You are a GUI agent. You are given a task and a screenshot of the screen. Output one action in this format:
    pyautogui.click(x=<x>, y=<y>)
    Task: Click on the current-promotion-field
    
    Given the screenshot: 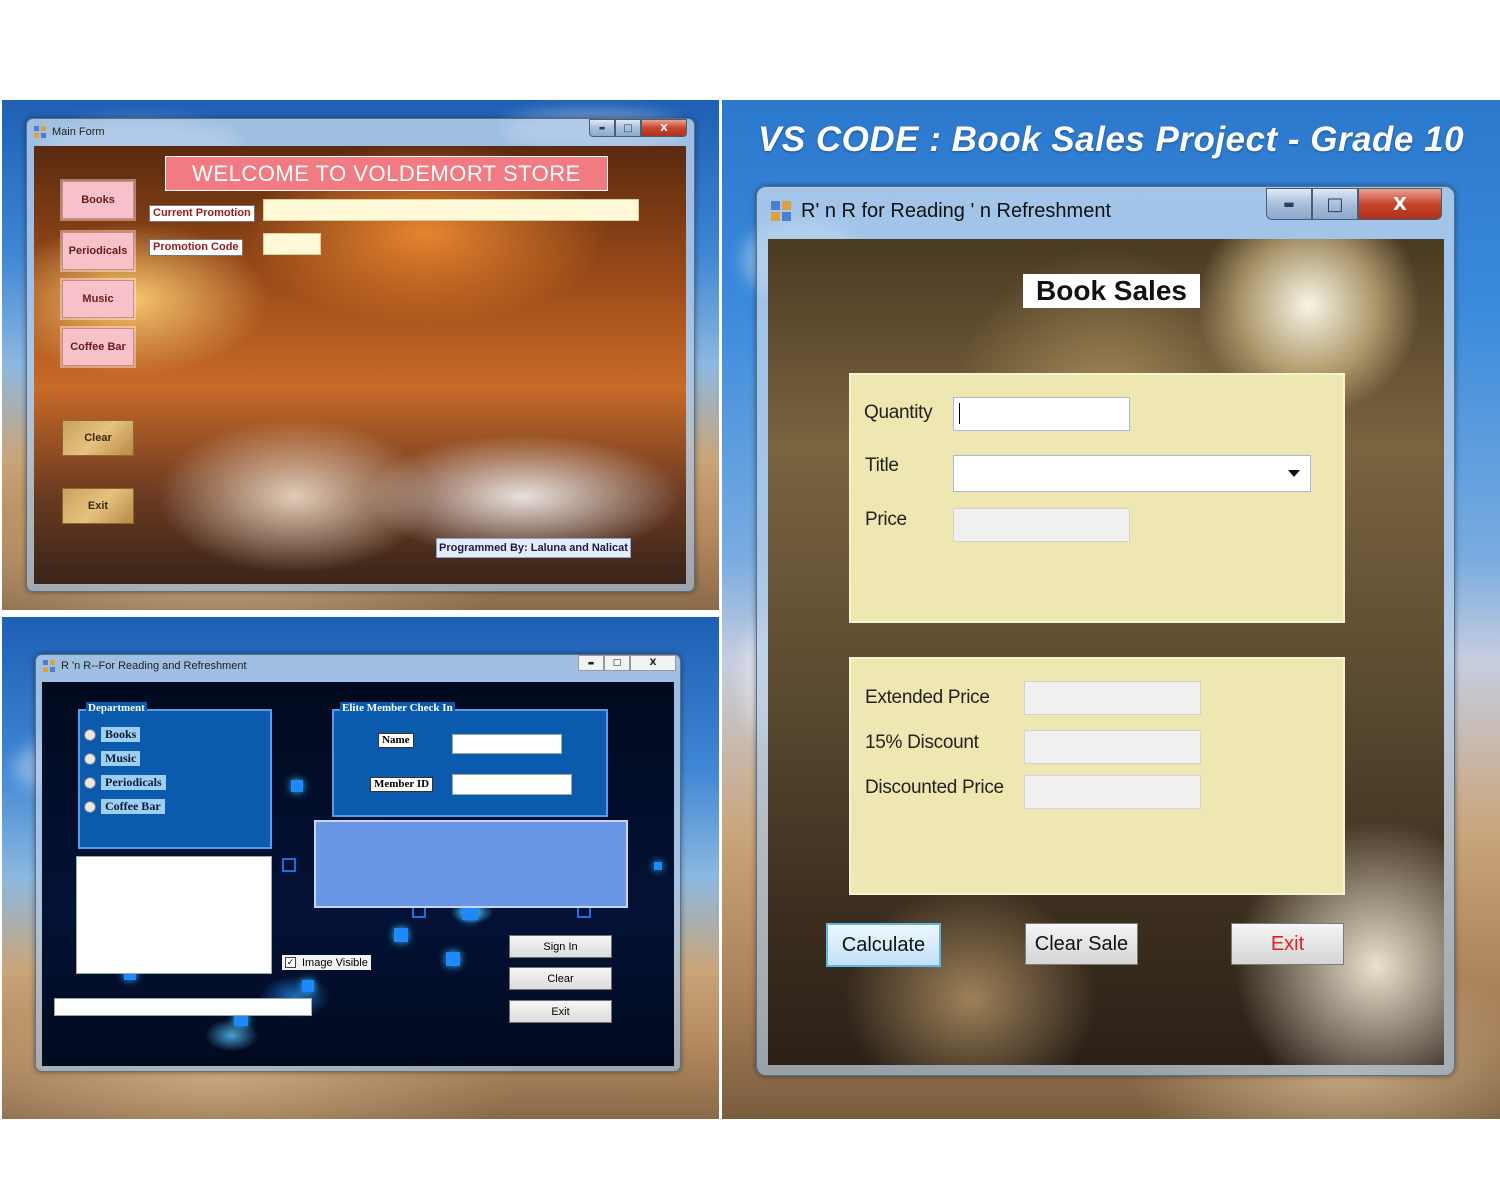 What is the action you would take?
    pyautogui.click(x=451, y=210)
    